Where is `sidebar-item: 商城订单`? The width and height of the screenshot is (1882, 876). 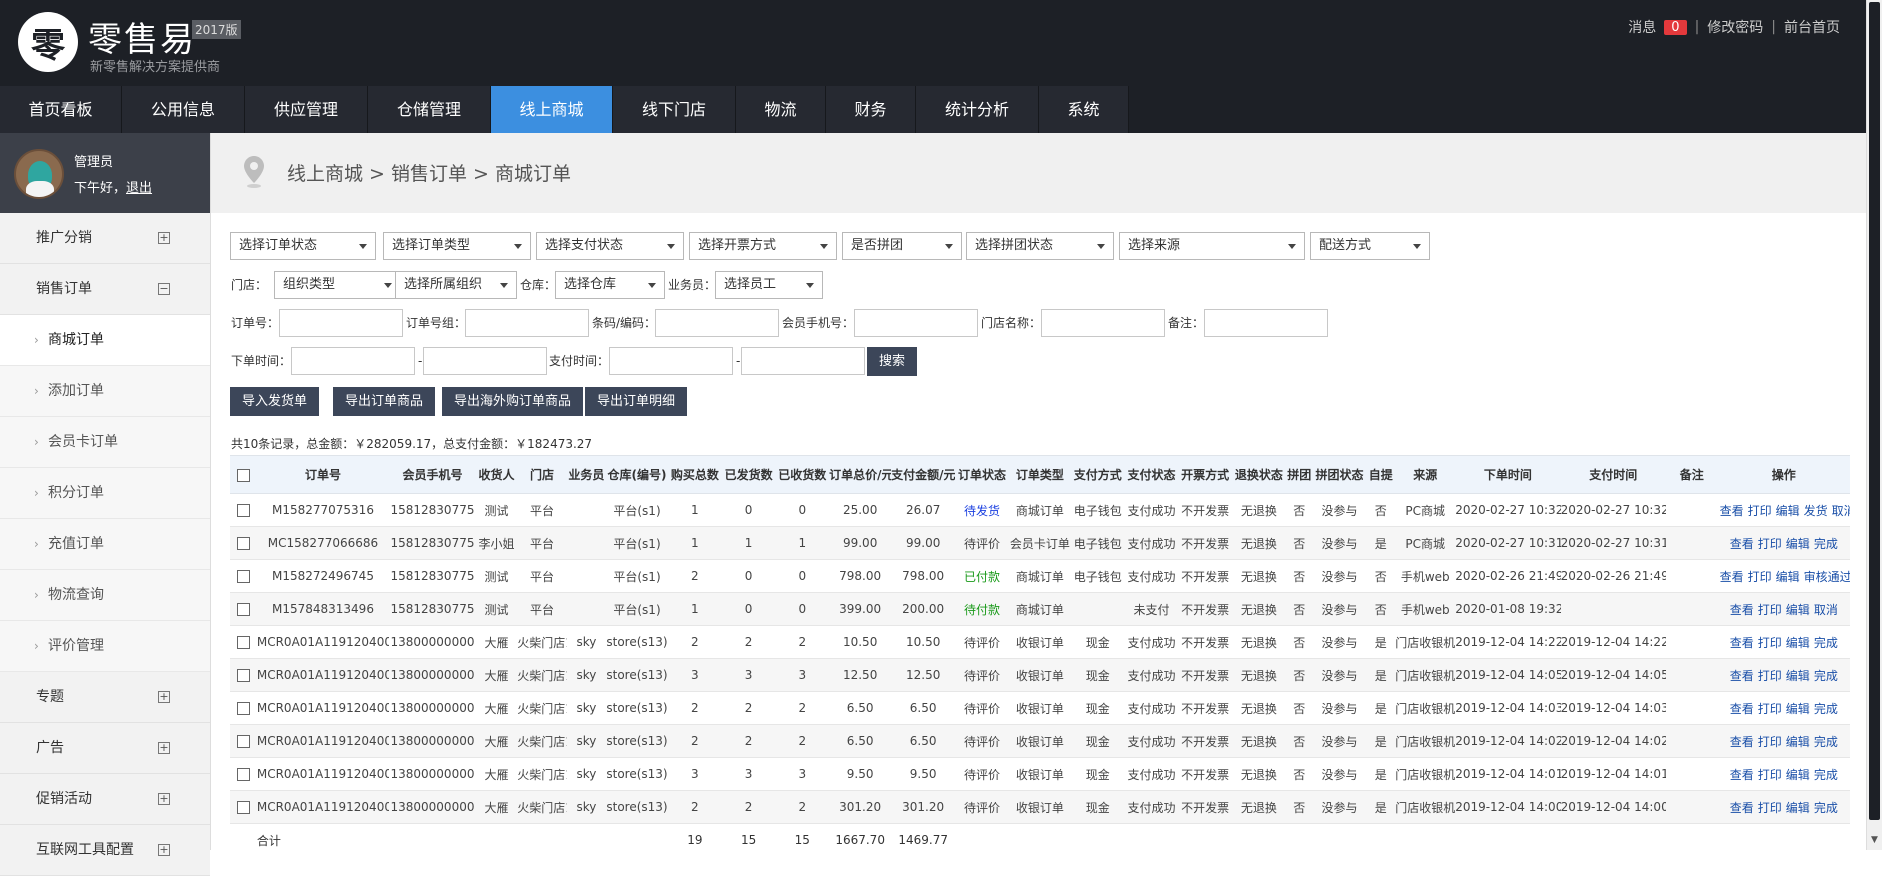 sidebar-item: 商城订单 is located at coordinates (105, 340).